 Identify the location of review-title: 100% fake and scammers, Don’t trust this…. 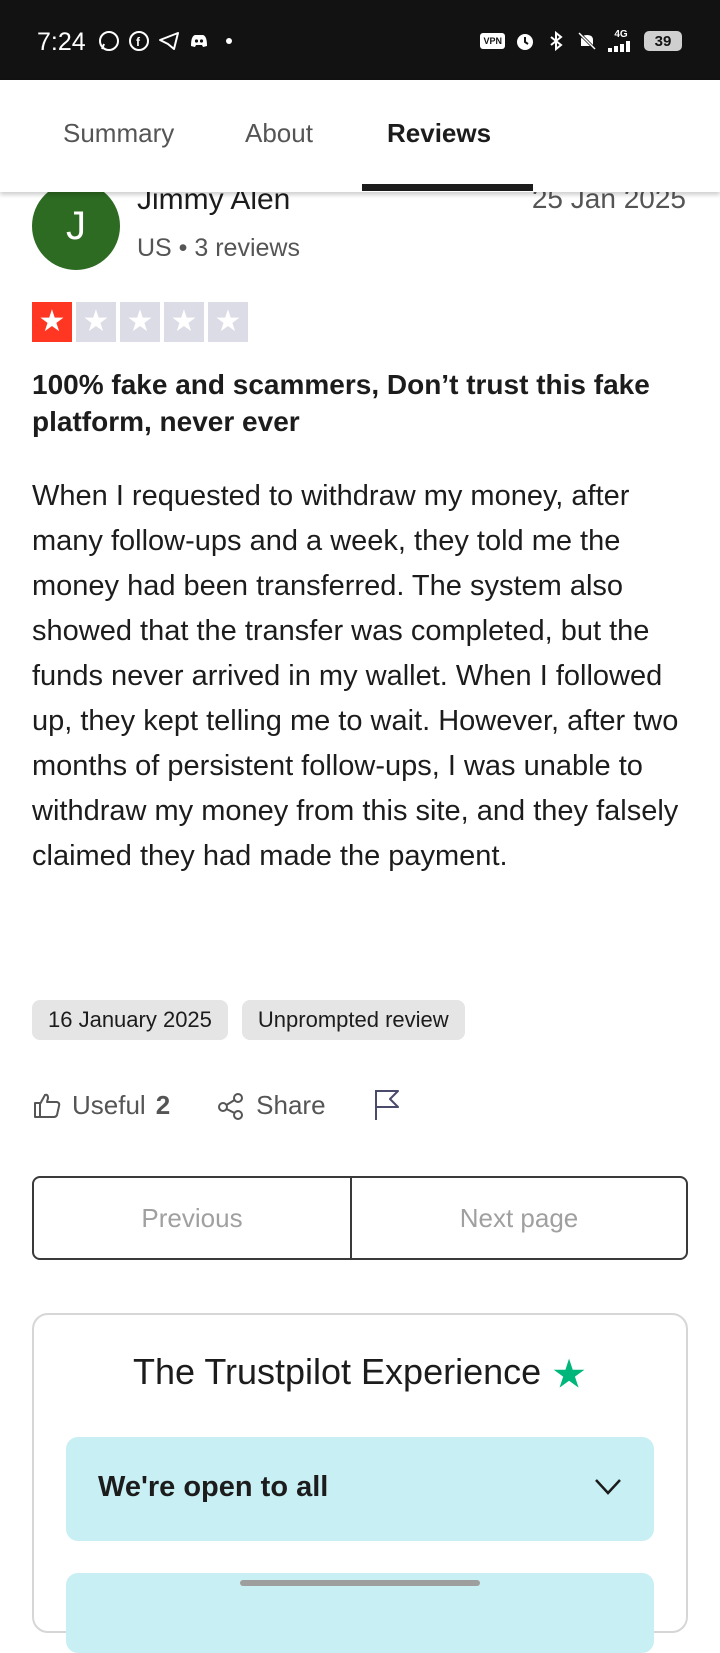
(362, 403).